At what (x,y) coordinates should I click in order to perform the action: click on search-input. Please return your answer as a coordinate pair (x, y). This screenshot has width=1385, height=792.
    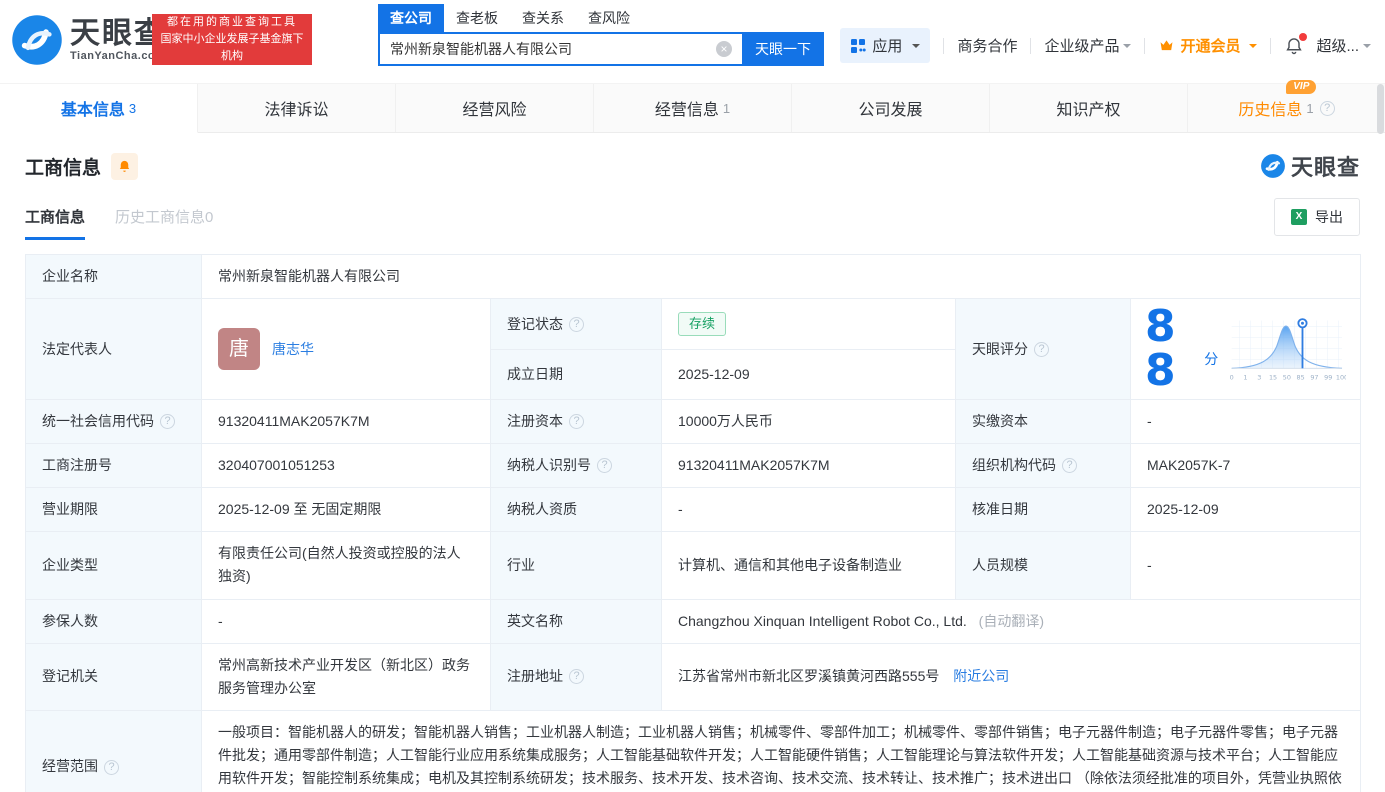
    Looking at the image, I should click on (560, 49).